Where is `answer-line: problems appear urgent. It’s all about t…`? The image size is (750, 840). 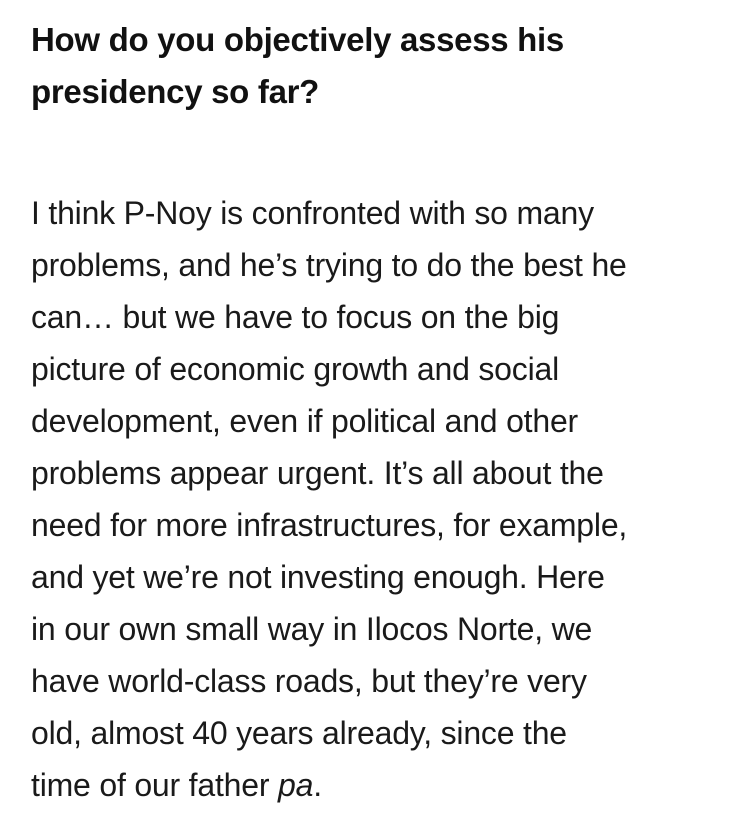 answer-line: problems appear urgent. It’s all about t… is located at coordinates (317, 473).